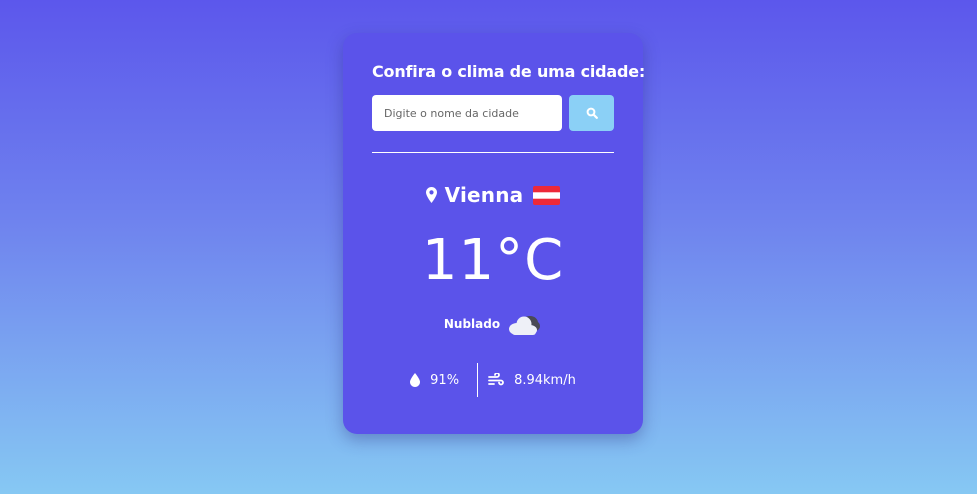 The height and width of the screenshot is (494, 977). Describe the element at coordinates (545, 380) in the screenshot. I see `wind-value: 8.94km/h` at that location.